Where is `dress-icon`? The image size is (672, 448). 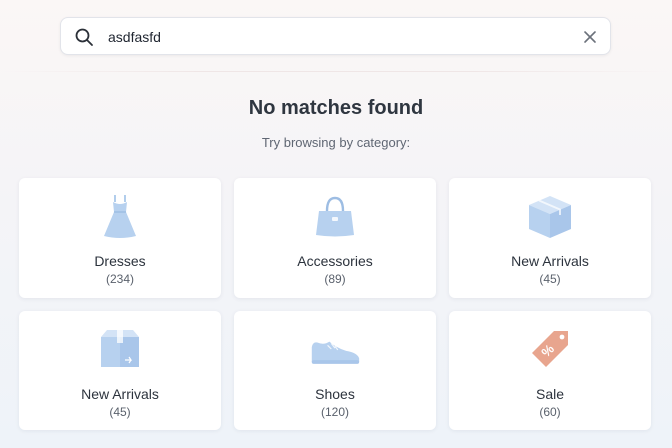
dress-icon is located at coordinates (120, 216).